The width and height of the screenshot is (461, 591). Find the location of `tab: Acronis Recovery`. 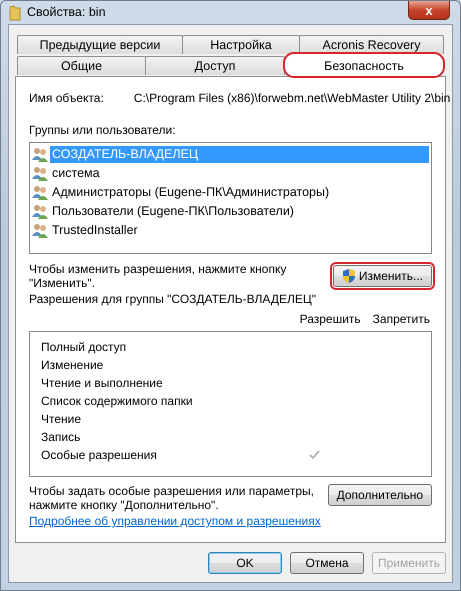

tab: Acronis Recovery is located at coordinates (371, 44).